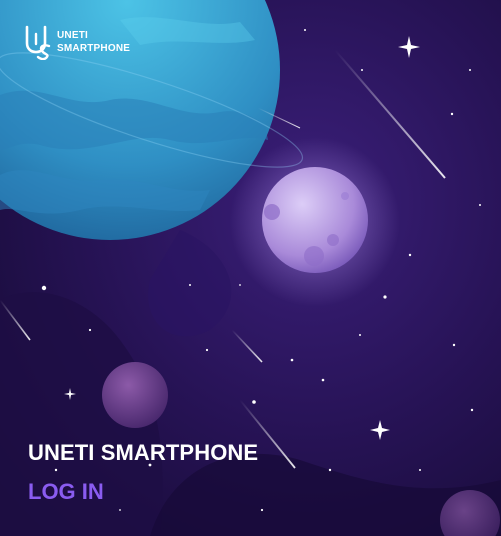  I want to click on brand-line-1: UNETI, so click(72, 35).